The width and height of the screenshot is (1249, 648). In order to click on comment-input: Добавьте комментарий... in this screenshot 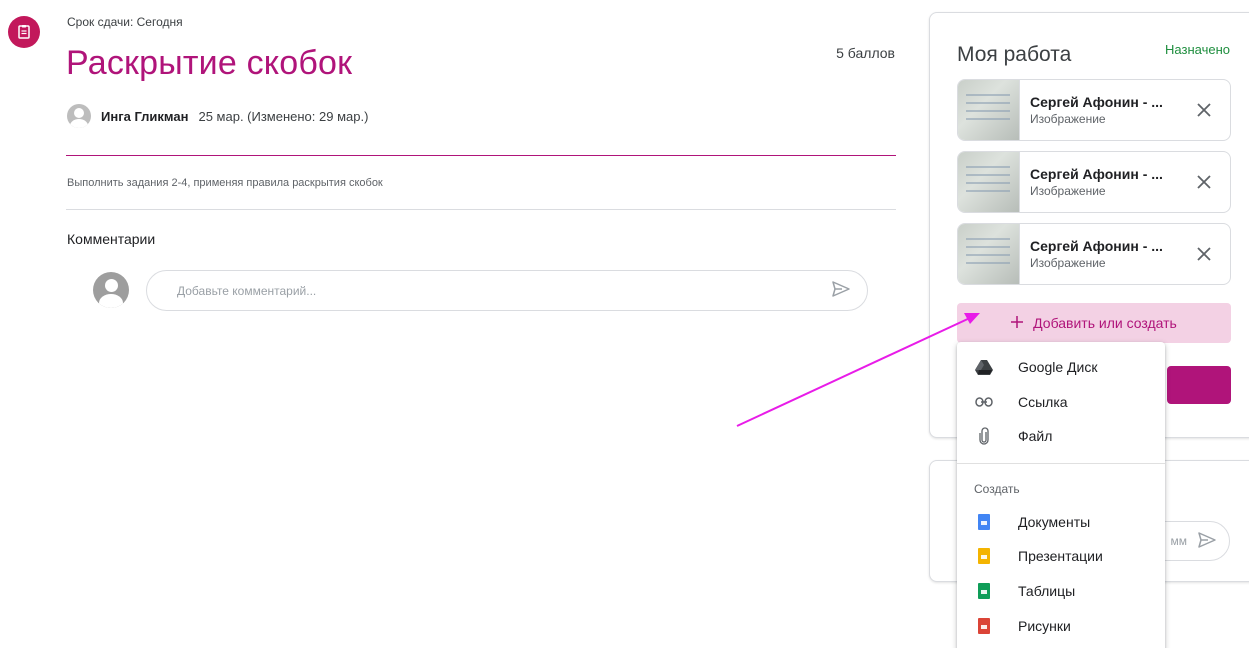, I will do `click(507, 290)`.